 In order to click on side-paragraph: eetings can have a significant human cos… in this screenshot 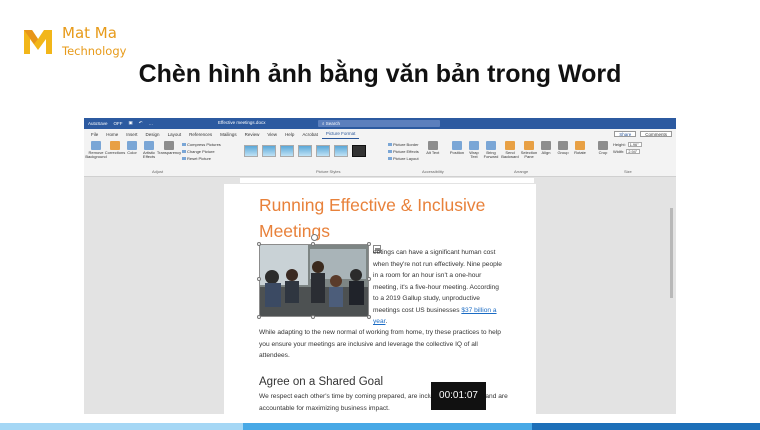, I will do `click(439, 287)`.